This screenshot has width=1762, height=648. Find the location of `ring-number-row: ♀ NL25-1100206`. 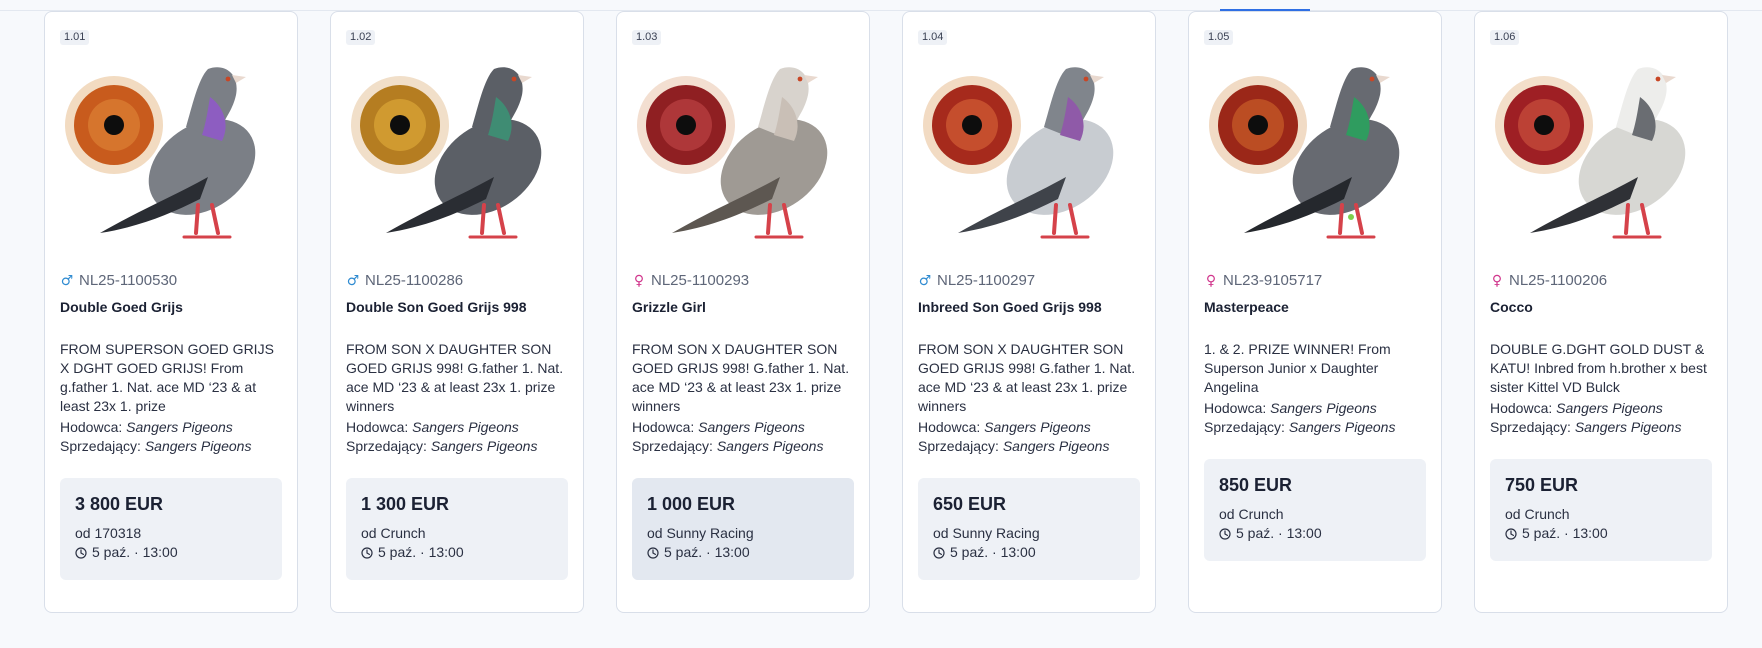

ring-number-row: ♀ NL25-1100206 is located at coordinates (1601, 281).